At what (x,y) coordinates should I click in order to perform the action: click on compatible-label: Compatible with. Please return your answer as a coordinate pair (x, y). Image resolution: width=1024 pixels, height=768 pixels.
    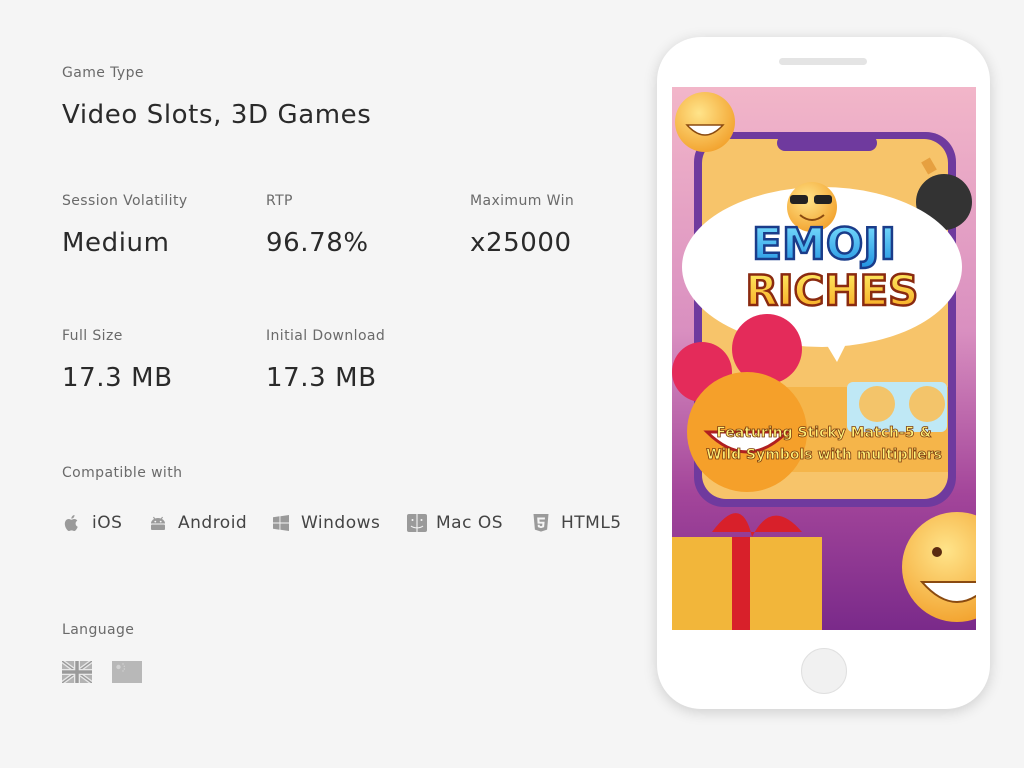
    Looking at the image, I should click on (122, 473).